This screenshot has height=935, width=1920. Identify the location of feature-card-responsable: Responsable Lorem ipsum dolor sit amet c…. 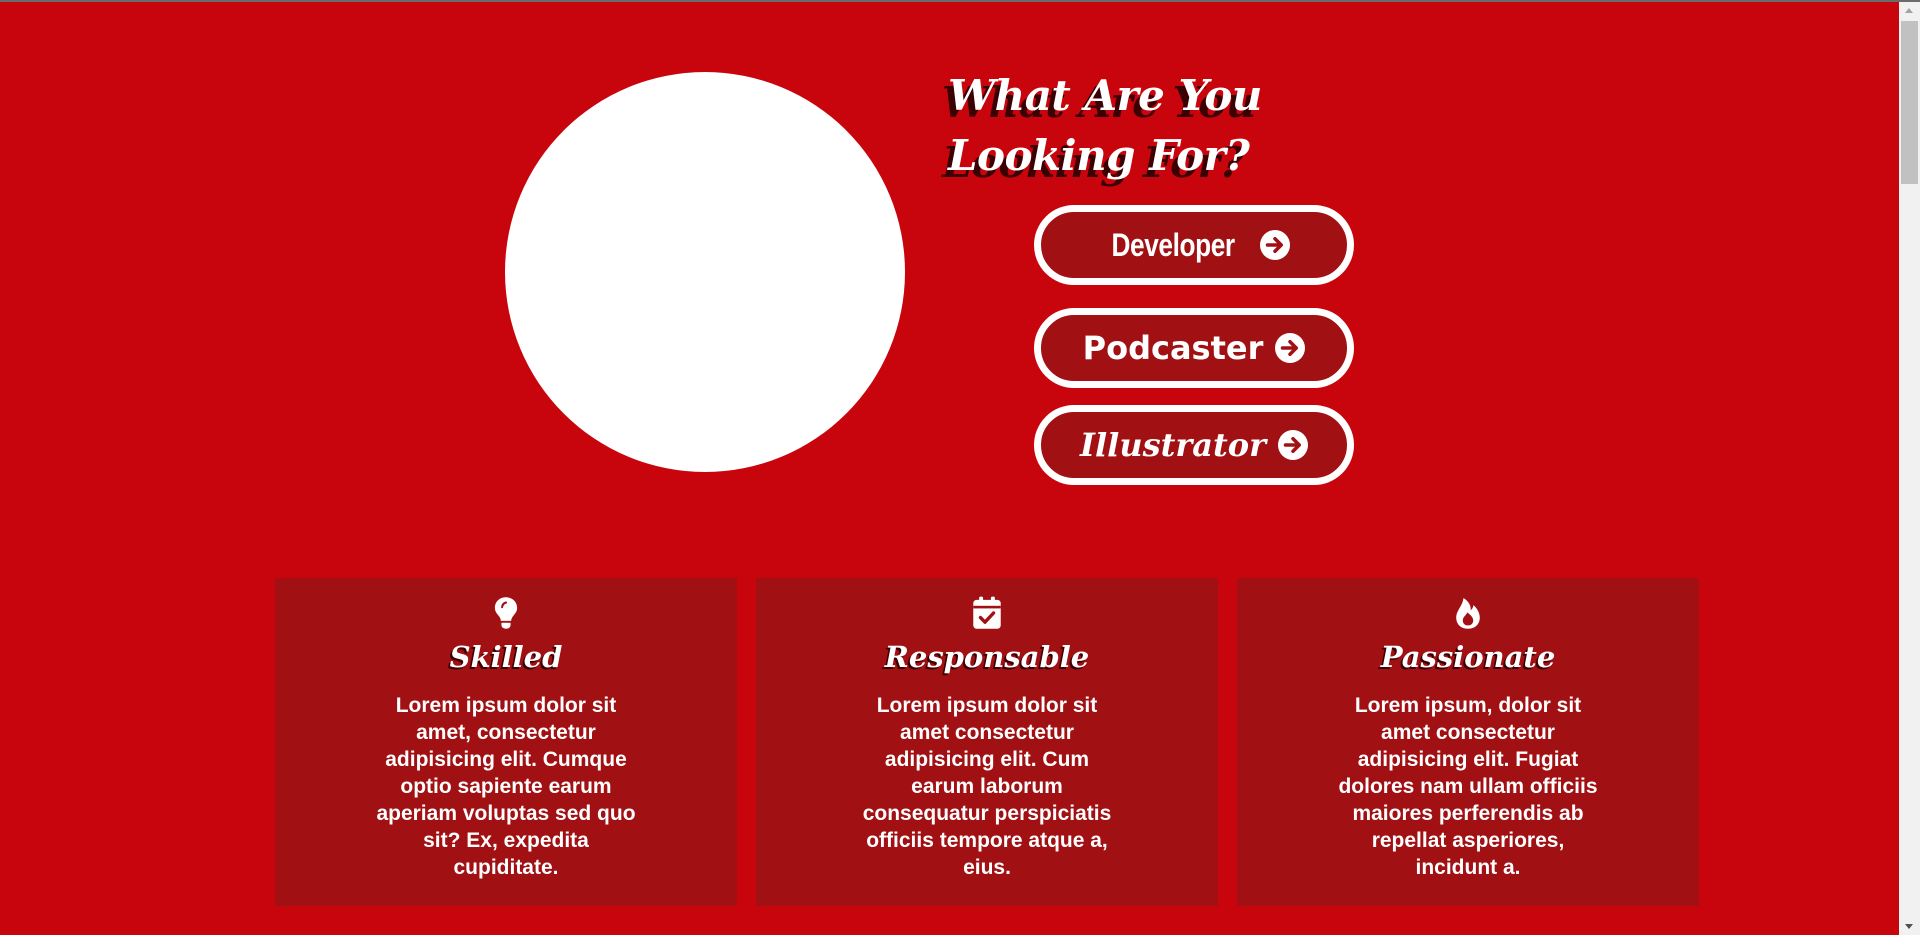
(987, 742).